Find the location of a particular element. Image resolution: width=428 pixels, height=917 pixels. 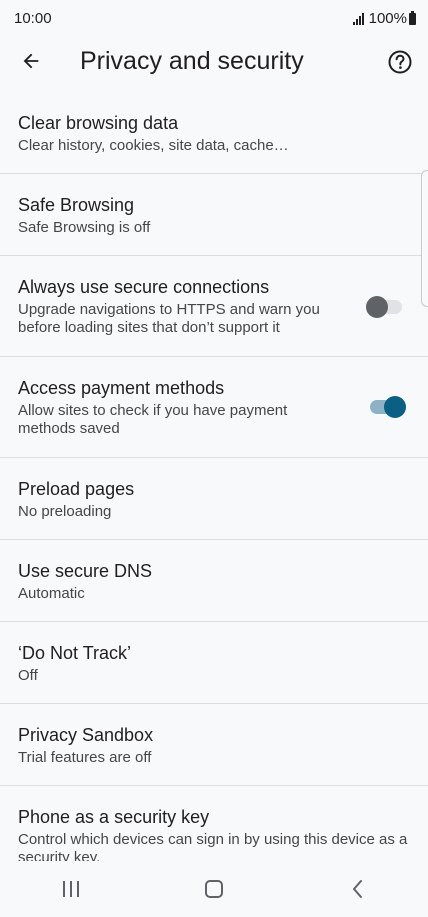

setting-title: Clear browsing data is located at coordinates (98, 123).